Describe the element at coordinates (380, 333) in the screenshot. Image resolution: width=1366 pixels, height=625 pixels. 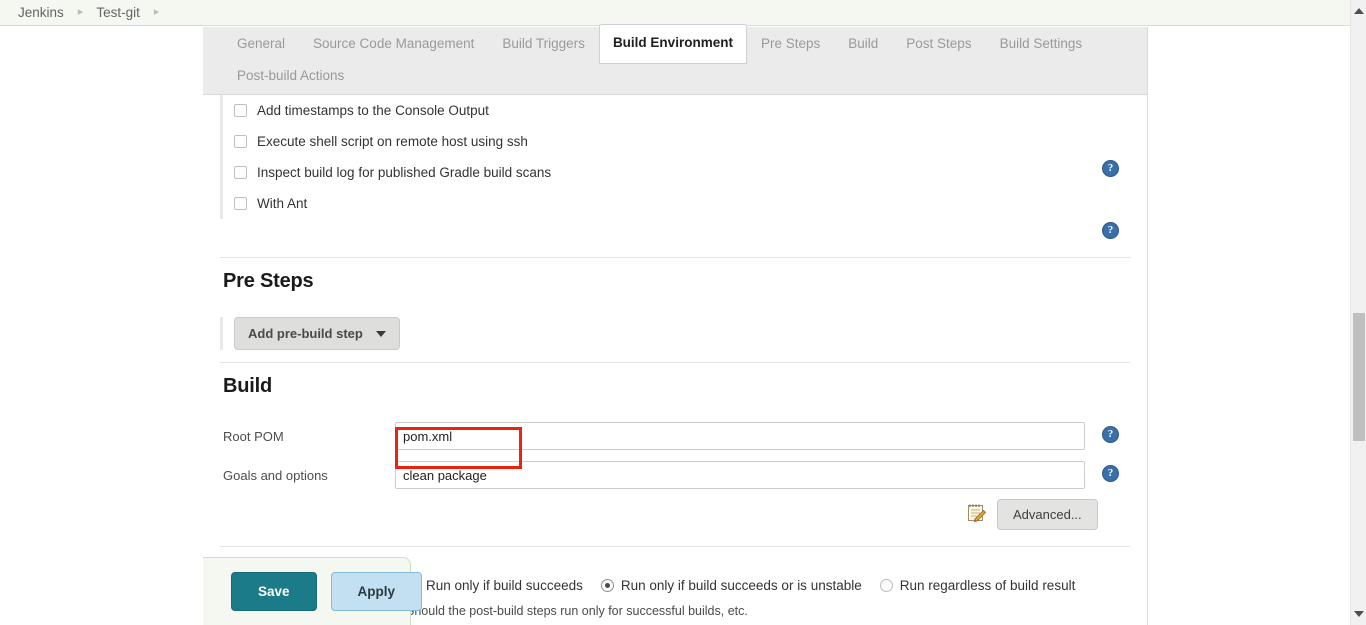
I see `chevron-down-icon` at that location.